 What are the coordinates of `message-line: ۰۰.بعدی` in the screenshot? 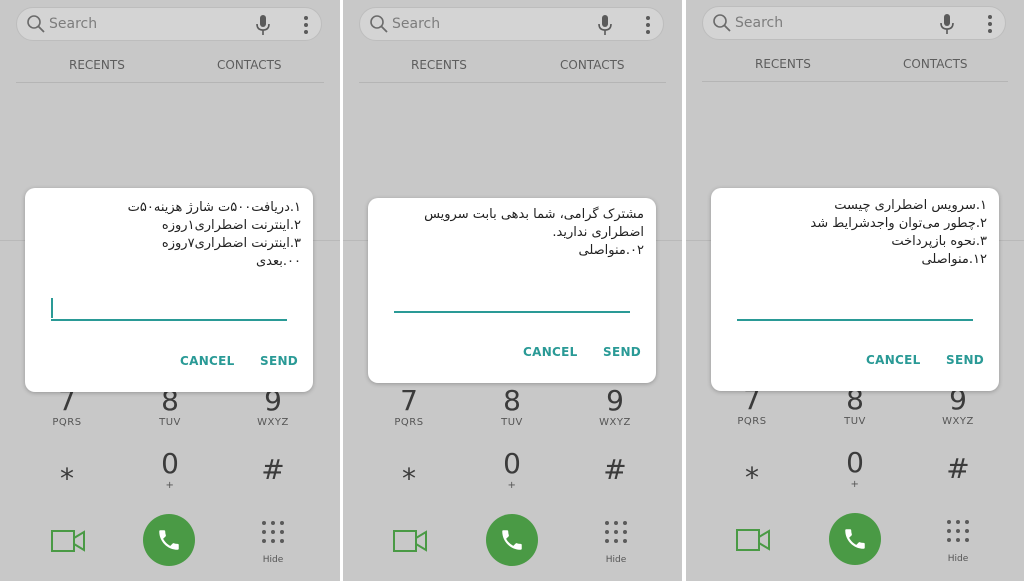 It's located at (278, 261).